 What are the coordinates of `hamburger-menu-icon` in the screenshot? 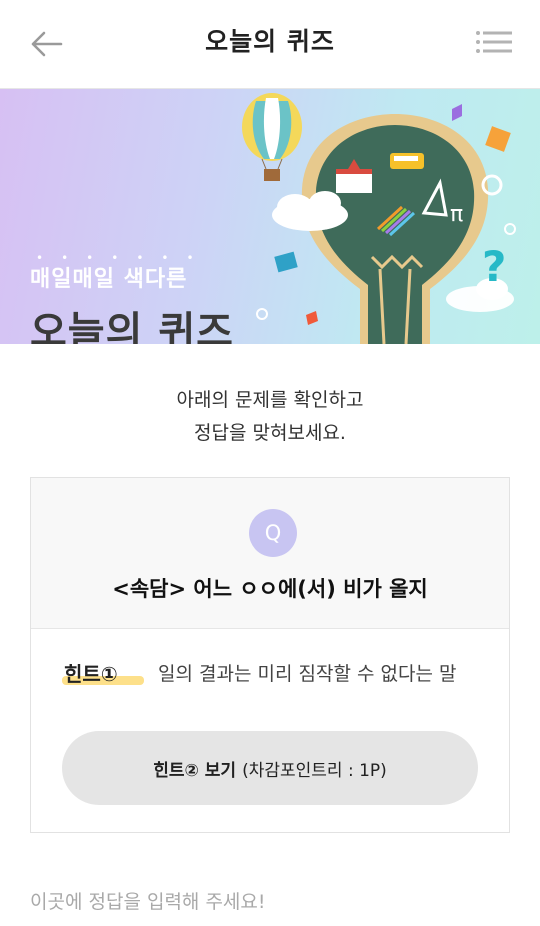 It's located at (494, 42).